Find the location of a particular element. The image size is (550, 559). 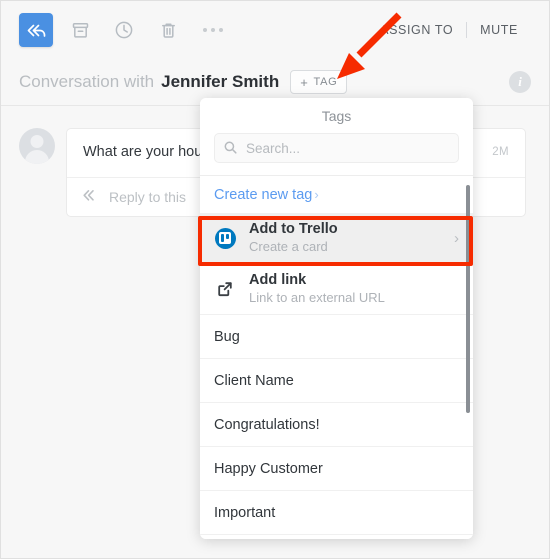

toolbar-actions is located at coordinates (125, 30).